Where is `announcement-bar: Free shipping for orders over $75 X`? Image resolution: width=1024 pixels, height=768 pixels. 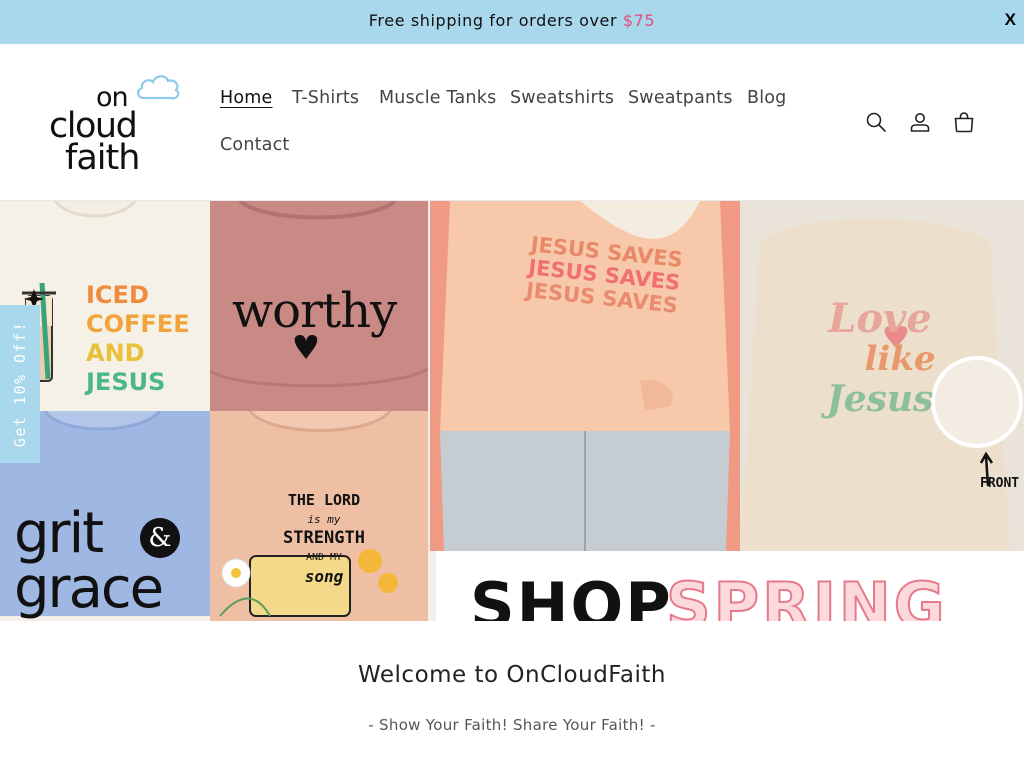 announcement-bar: Free shipping for orders over $75 X is located at coordinates (512, 22).